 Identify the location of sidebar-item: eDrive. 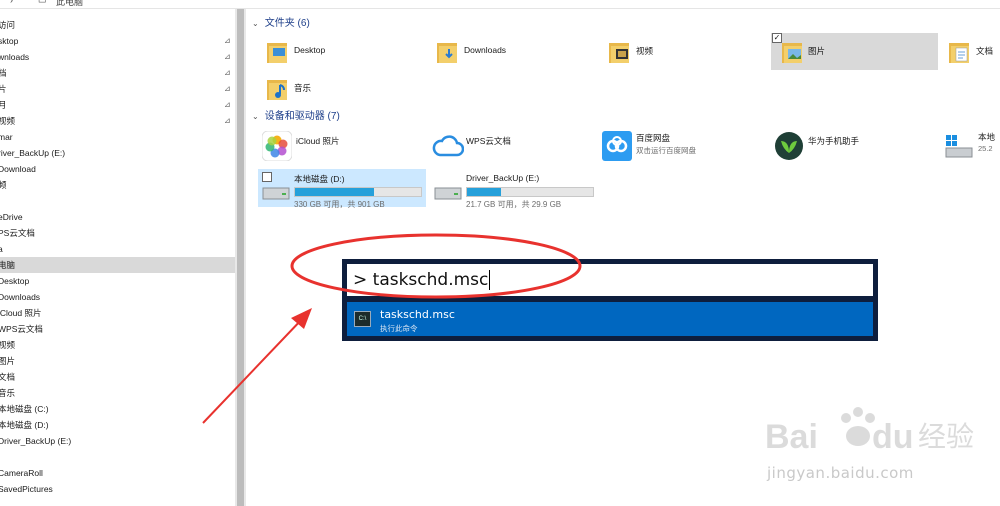
(117, 217).